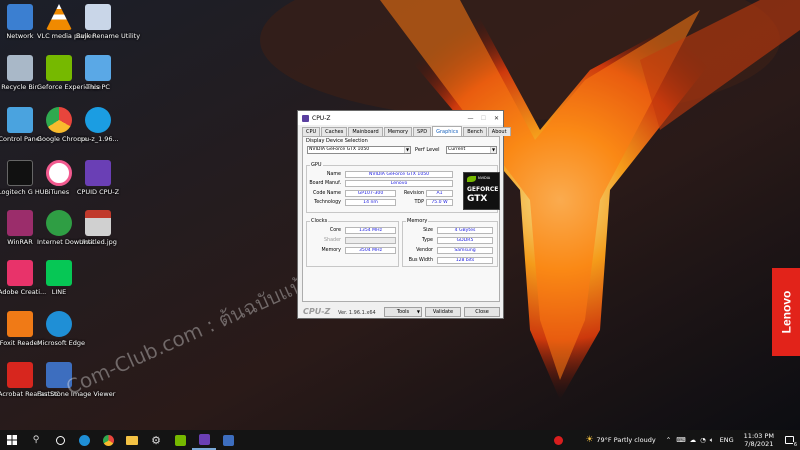  Describe the element at coordinates (471, 179) in the screenshot. I see `nvidia-eye-icon` at that location.